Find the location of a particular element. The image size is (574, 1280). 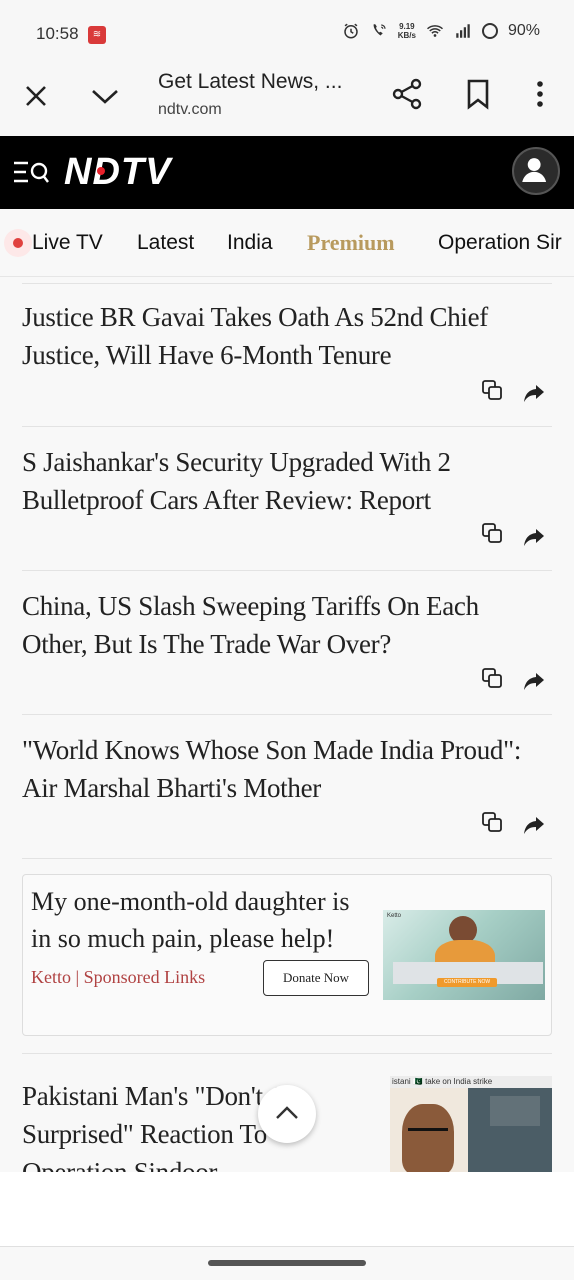

home-gesture-pill is located at coordinates (287, 1263).